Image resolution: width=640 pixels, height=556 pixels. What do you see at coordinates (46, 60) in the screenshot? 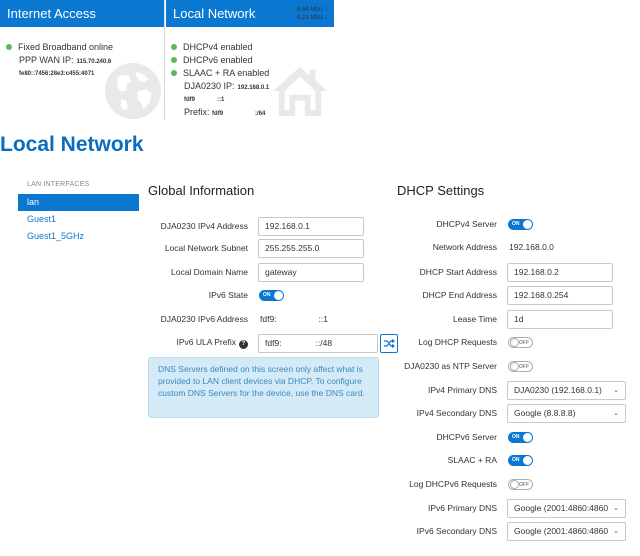
I see `wan-ip-label: PPP WAN IP:` at bounding box center [46, 60].